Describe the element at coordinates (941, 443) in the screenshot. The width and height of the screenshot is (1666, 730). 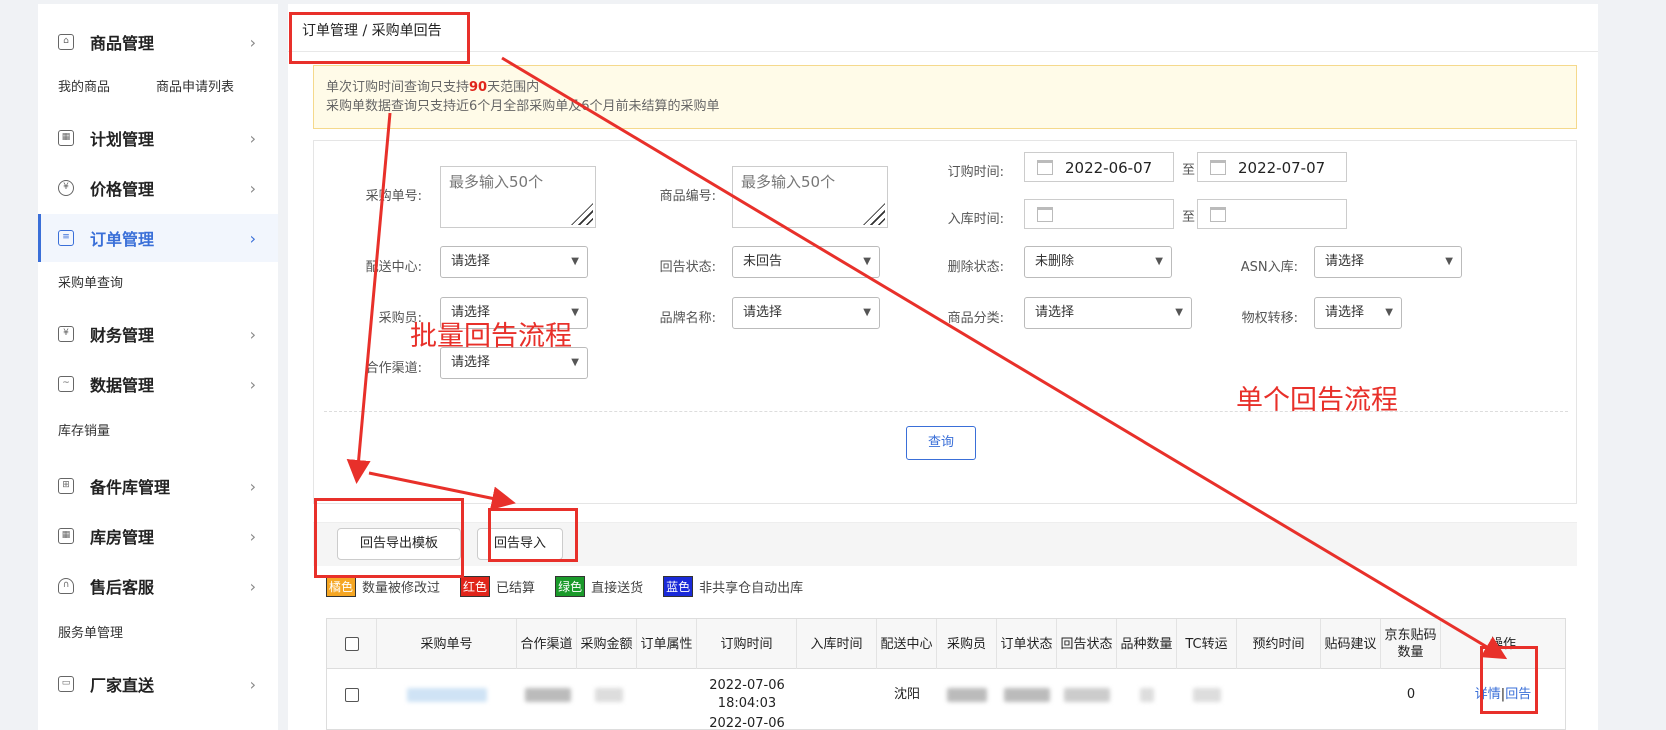
I see `query-button: 查询` at that location.